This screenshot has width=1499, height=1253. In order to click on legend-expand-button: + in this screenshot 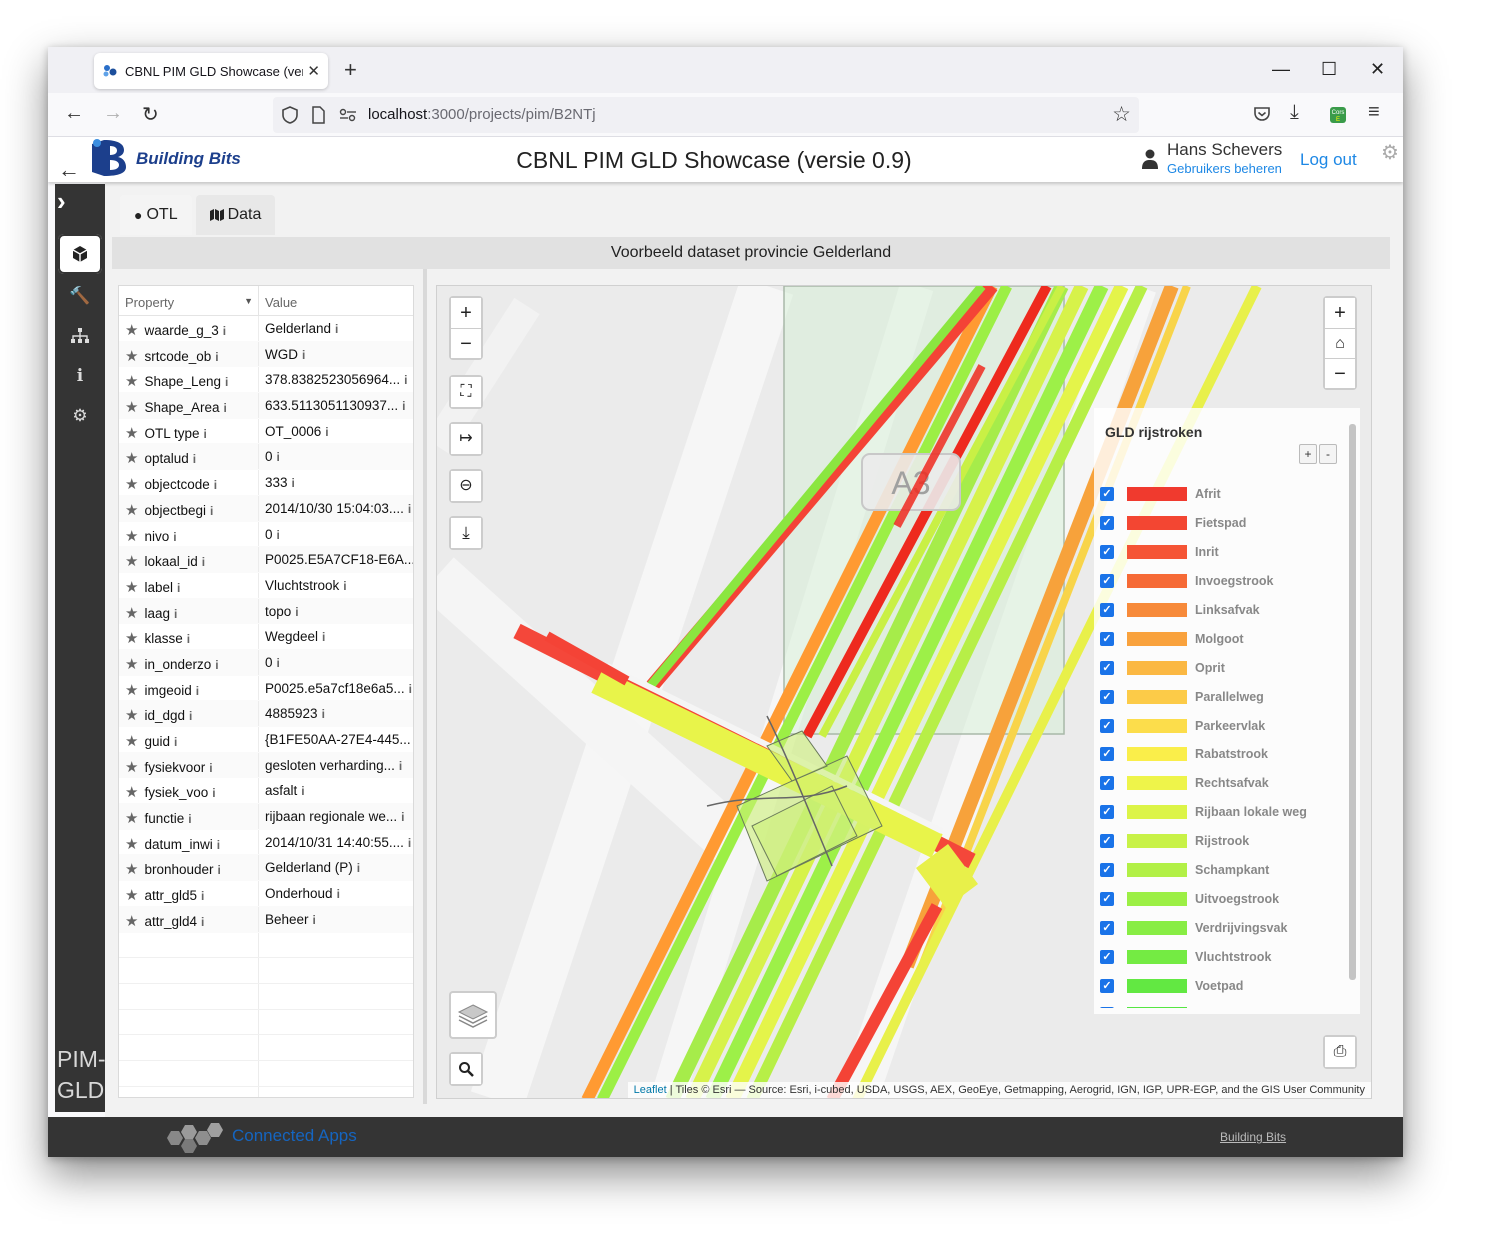, I will do `click(1308, 454)`.